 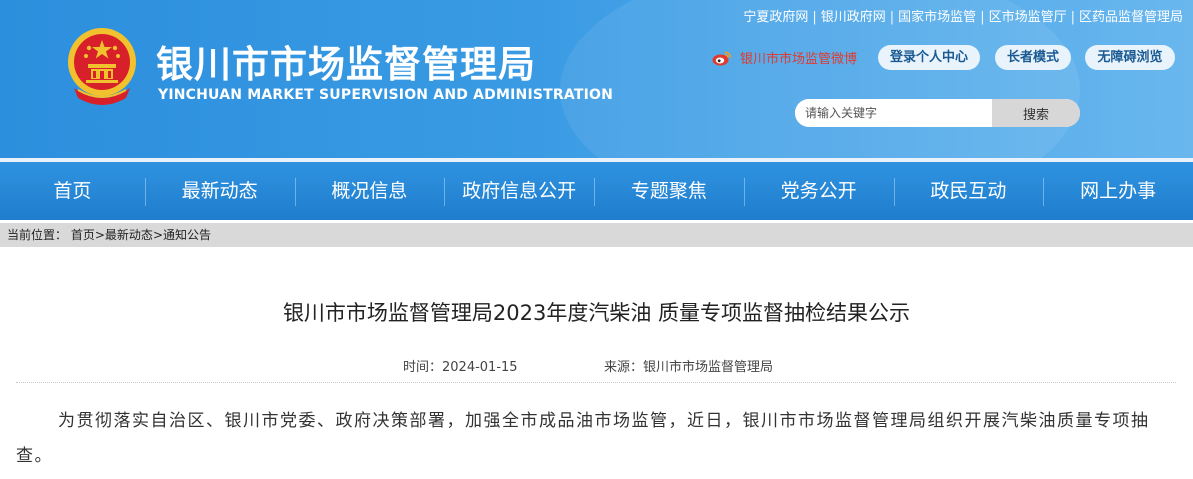 I want to click on breadcrumb-latest-news: 最新动态, so click(x=129, y=235).